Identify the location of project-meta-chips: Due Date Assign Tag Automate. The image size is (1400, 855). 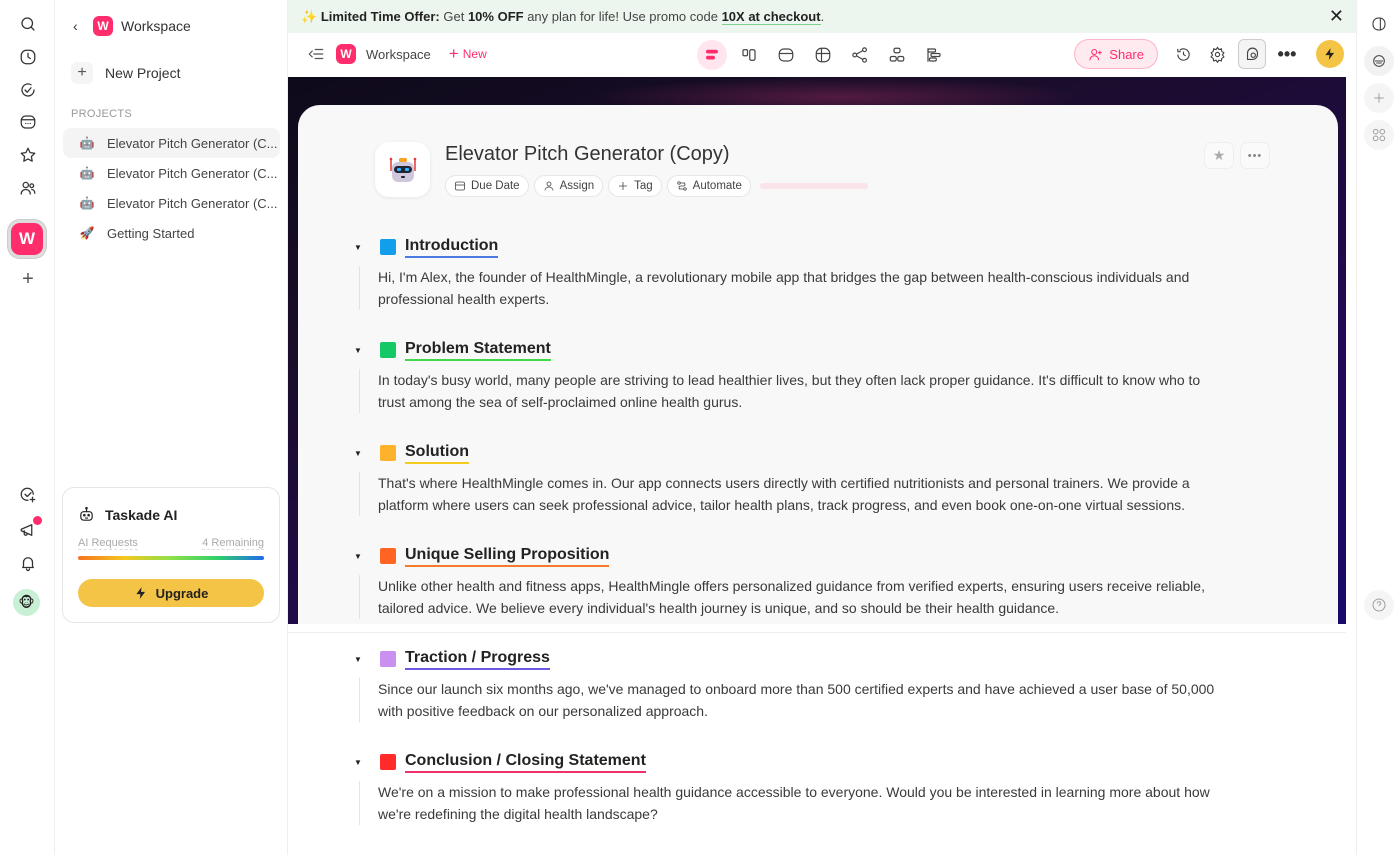
(656, 186).